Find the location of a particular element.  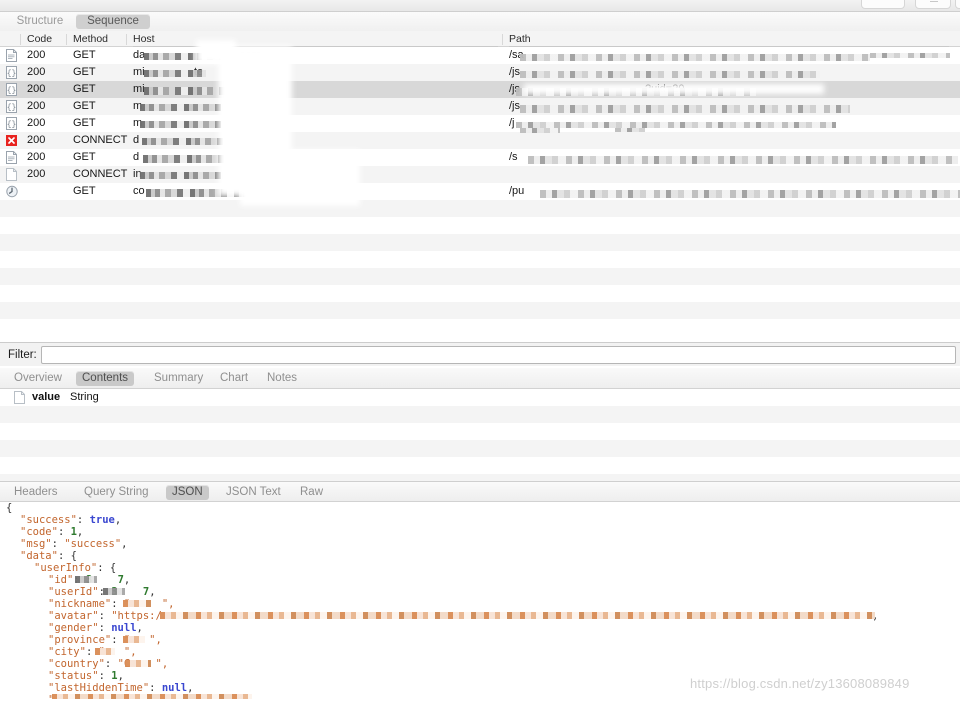

body-tab-bar: Headers Query String JSON JSON Text Raw is located at coordinates (480, 491).